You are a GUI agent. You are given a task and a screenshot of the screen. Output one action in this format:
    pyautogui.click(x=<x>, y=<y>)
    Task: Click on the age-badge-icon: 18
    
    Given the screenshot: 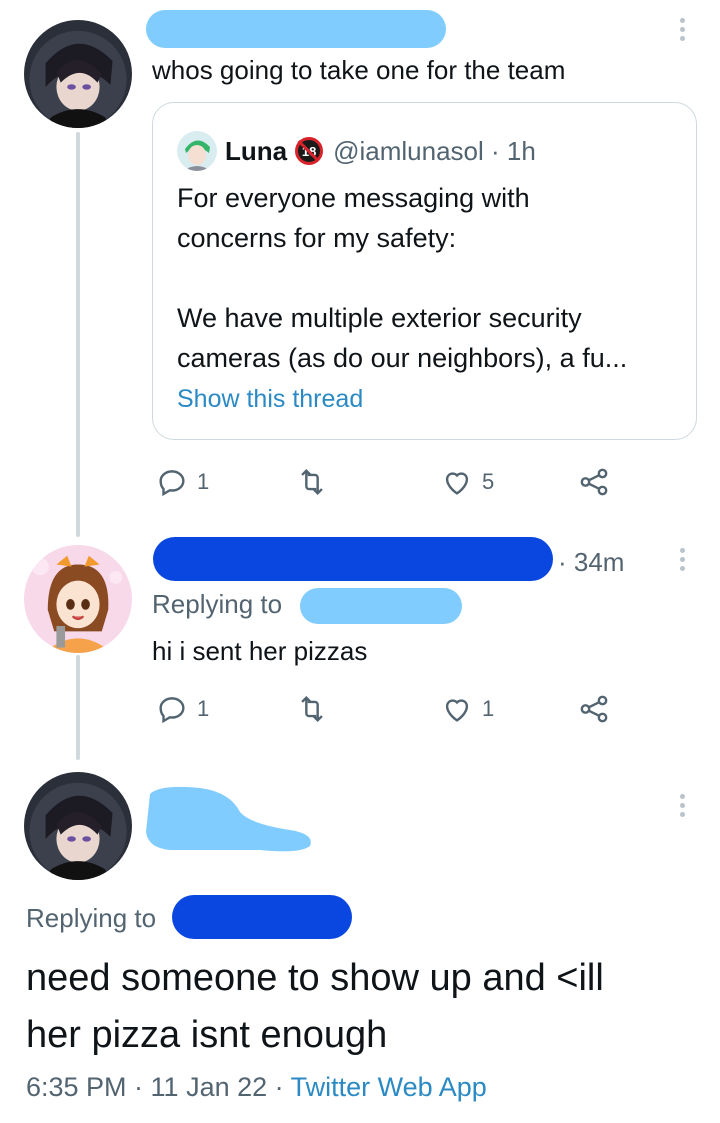 What is the action you would take?
    pyautogui.click(x=309, y=151)
    